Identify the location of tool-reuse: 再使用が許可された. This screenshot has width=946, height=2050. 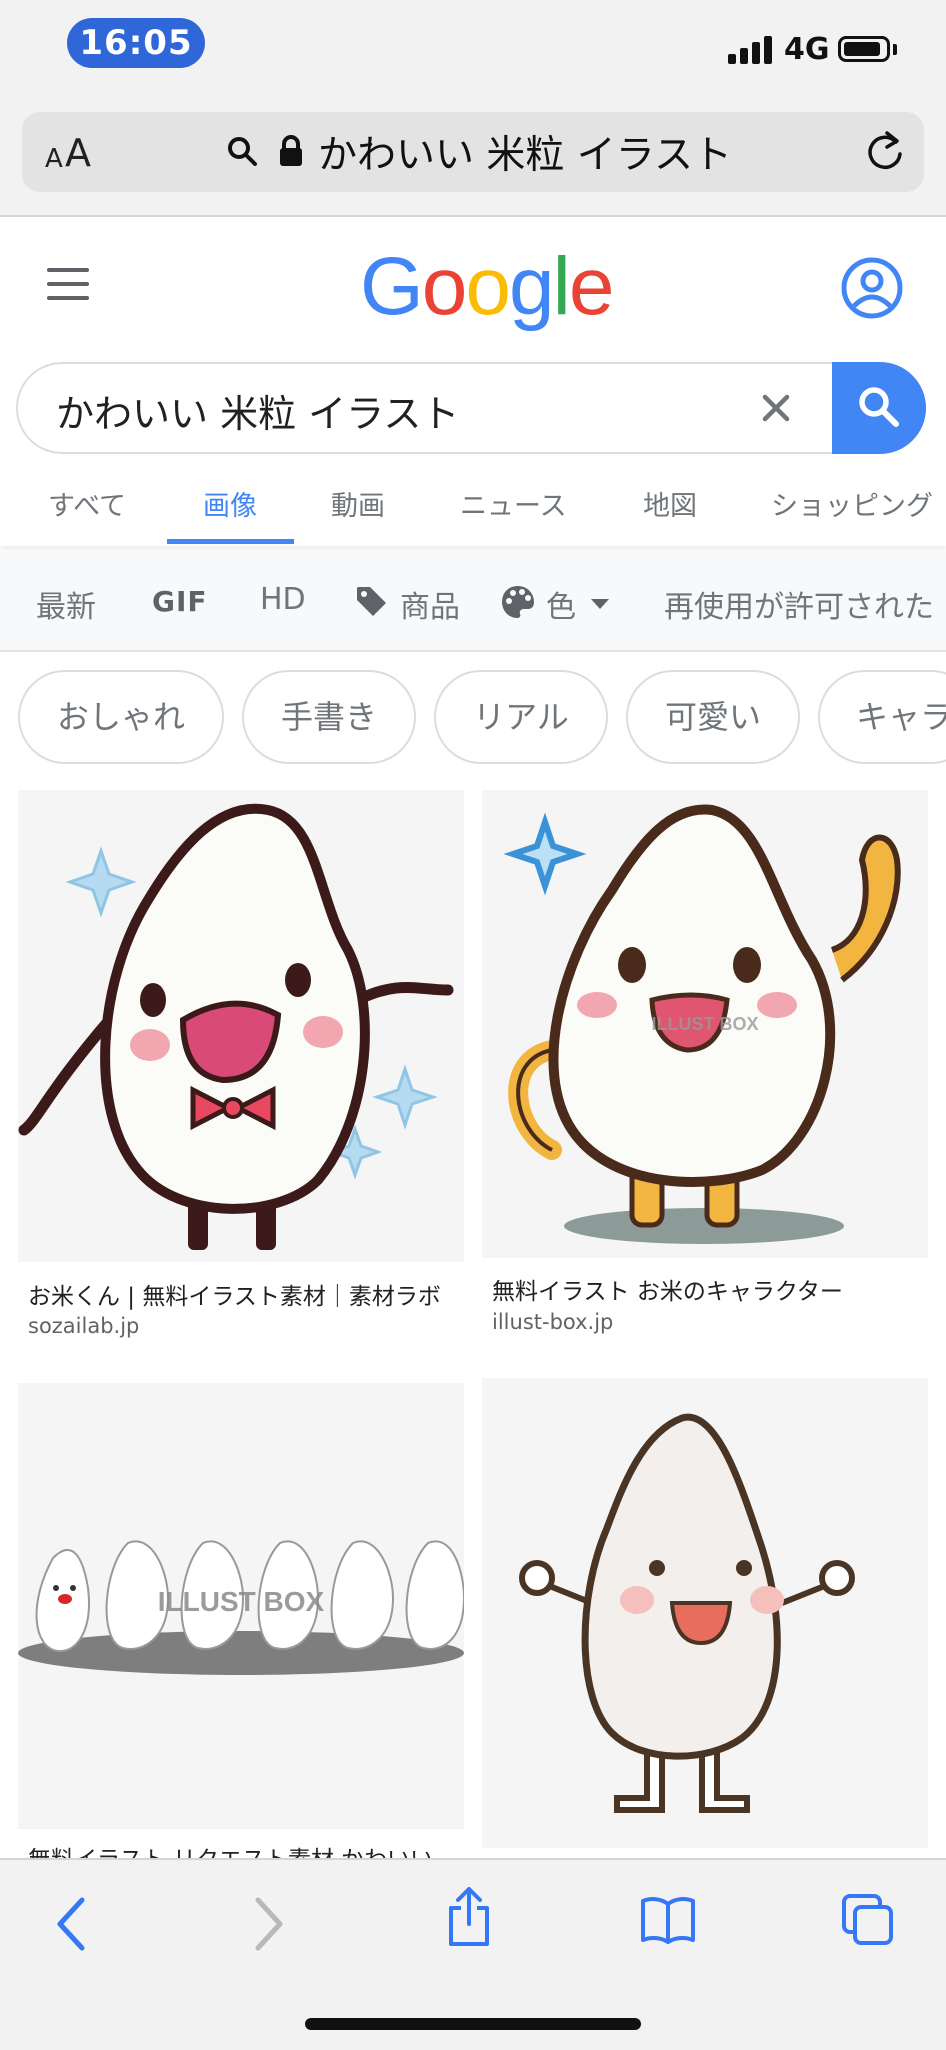
(805, 604).